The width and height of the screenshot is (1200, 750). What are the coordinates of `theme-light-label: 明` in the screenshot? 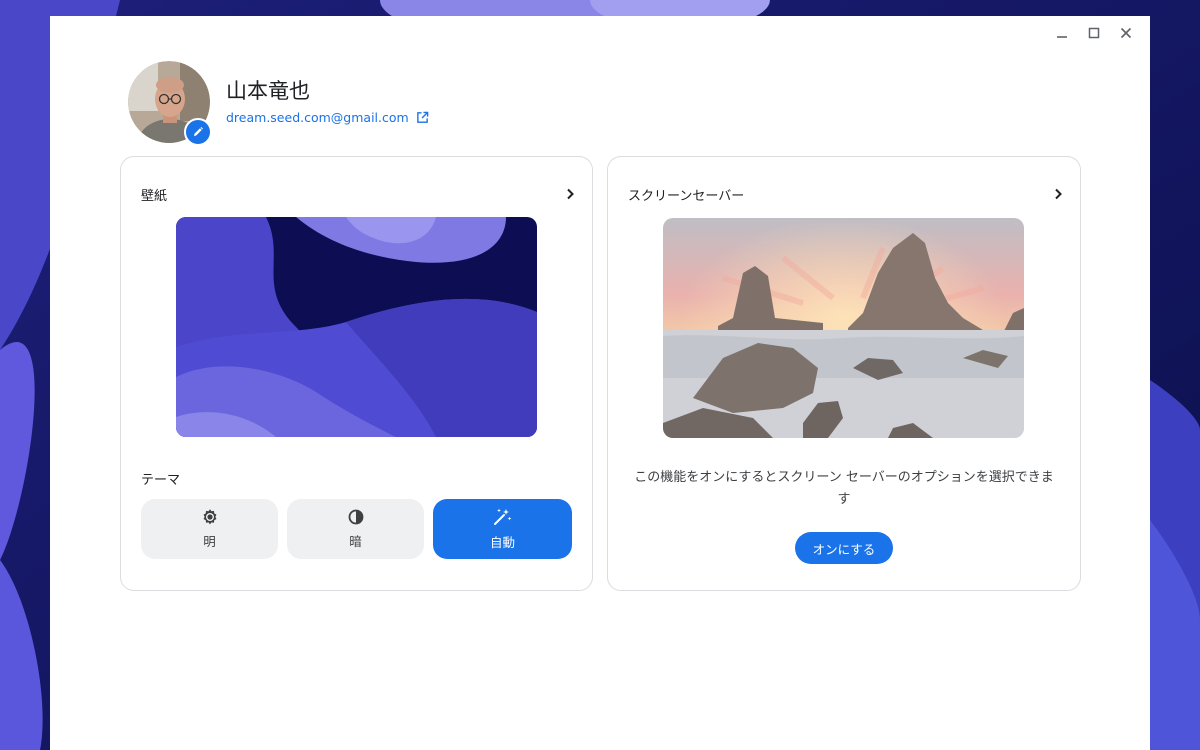 It's located at (209, 541).